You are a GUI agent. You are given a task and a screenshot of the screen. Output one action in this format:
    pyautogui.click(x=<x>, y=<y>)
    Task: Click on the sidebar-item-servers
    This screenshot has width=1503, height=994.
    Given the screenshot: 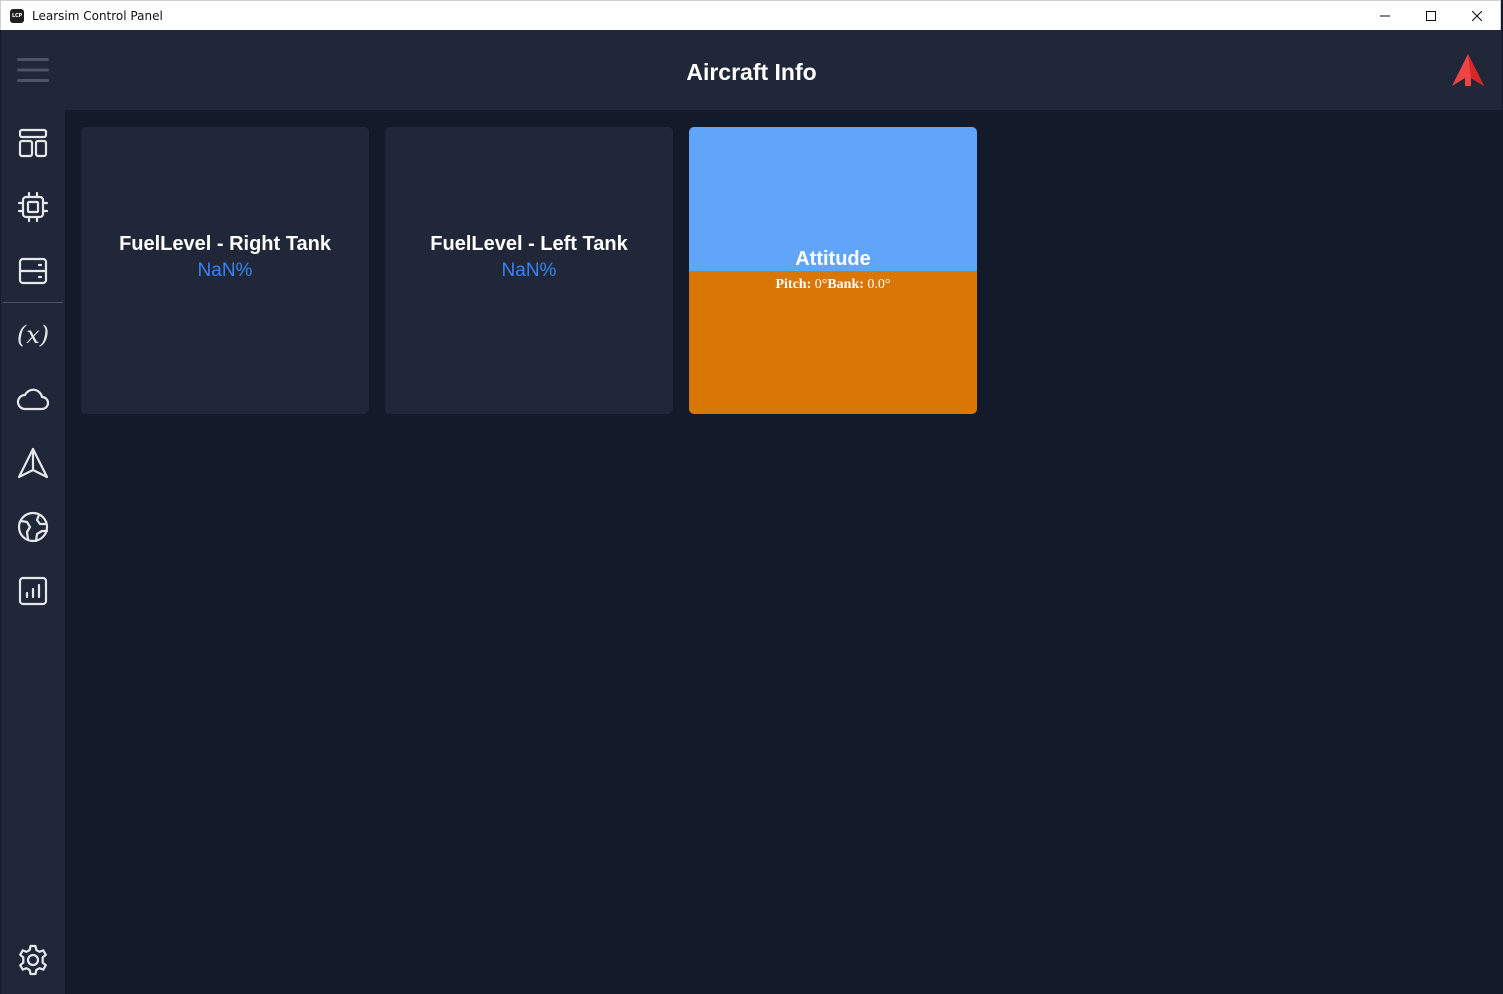 What is the action you would take?
    pyautogui.click(x=33, y=271)
    